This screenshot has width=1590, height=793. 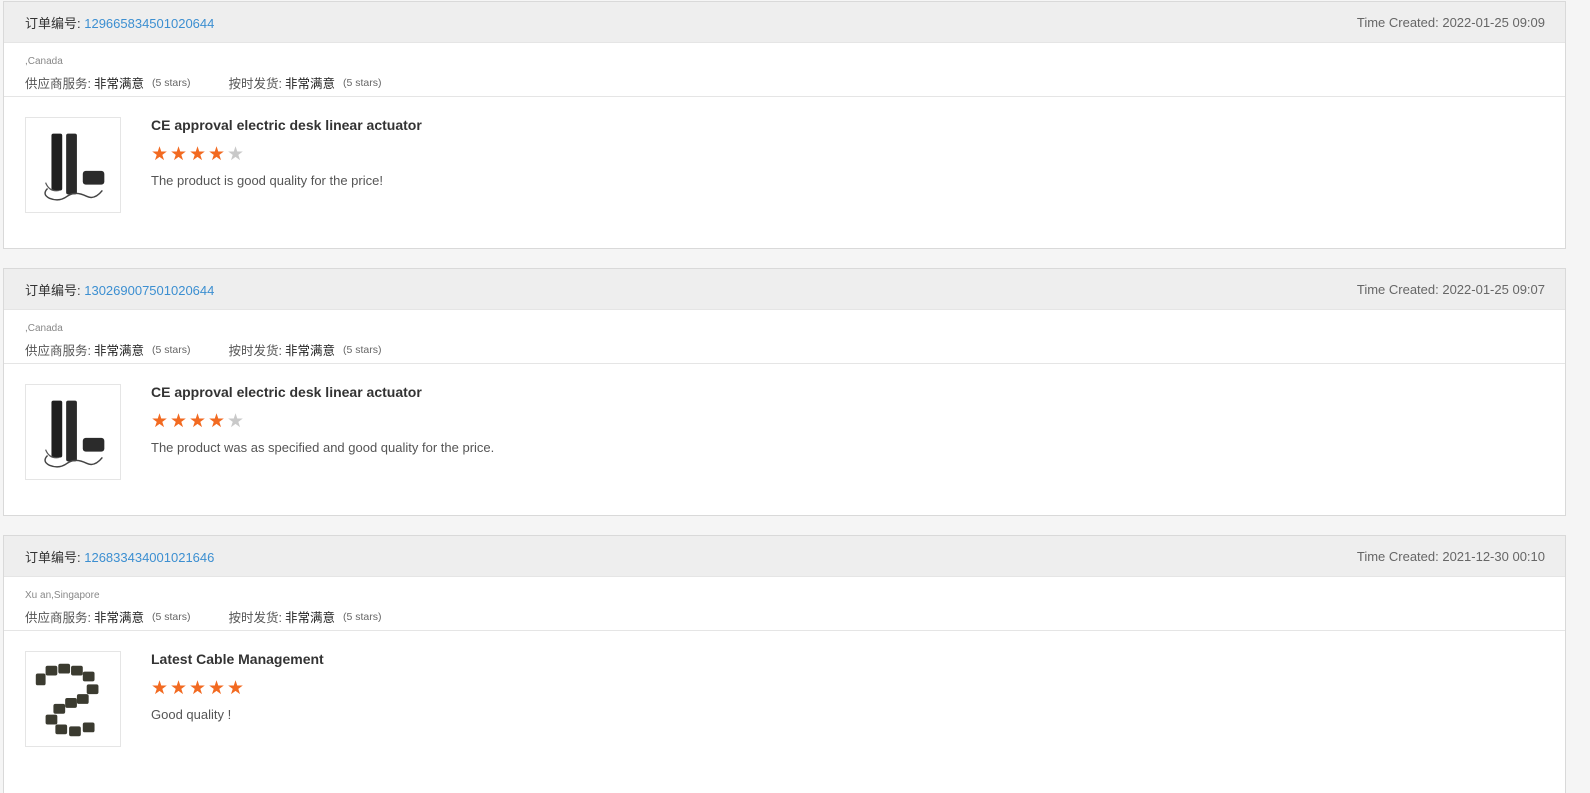 I want to click on order-number-link: 129665834501020644, so click(x=149, y=23).